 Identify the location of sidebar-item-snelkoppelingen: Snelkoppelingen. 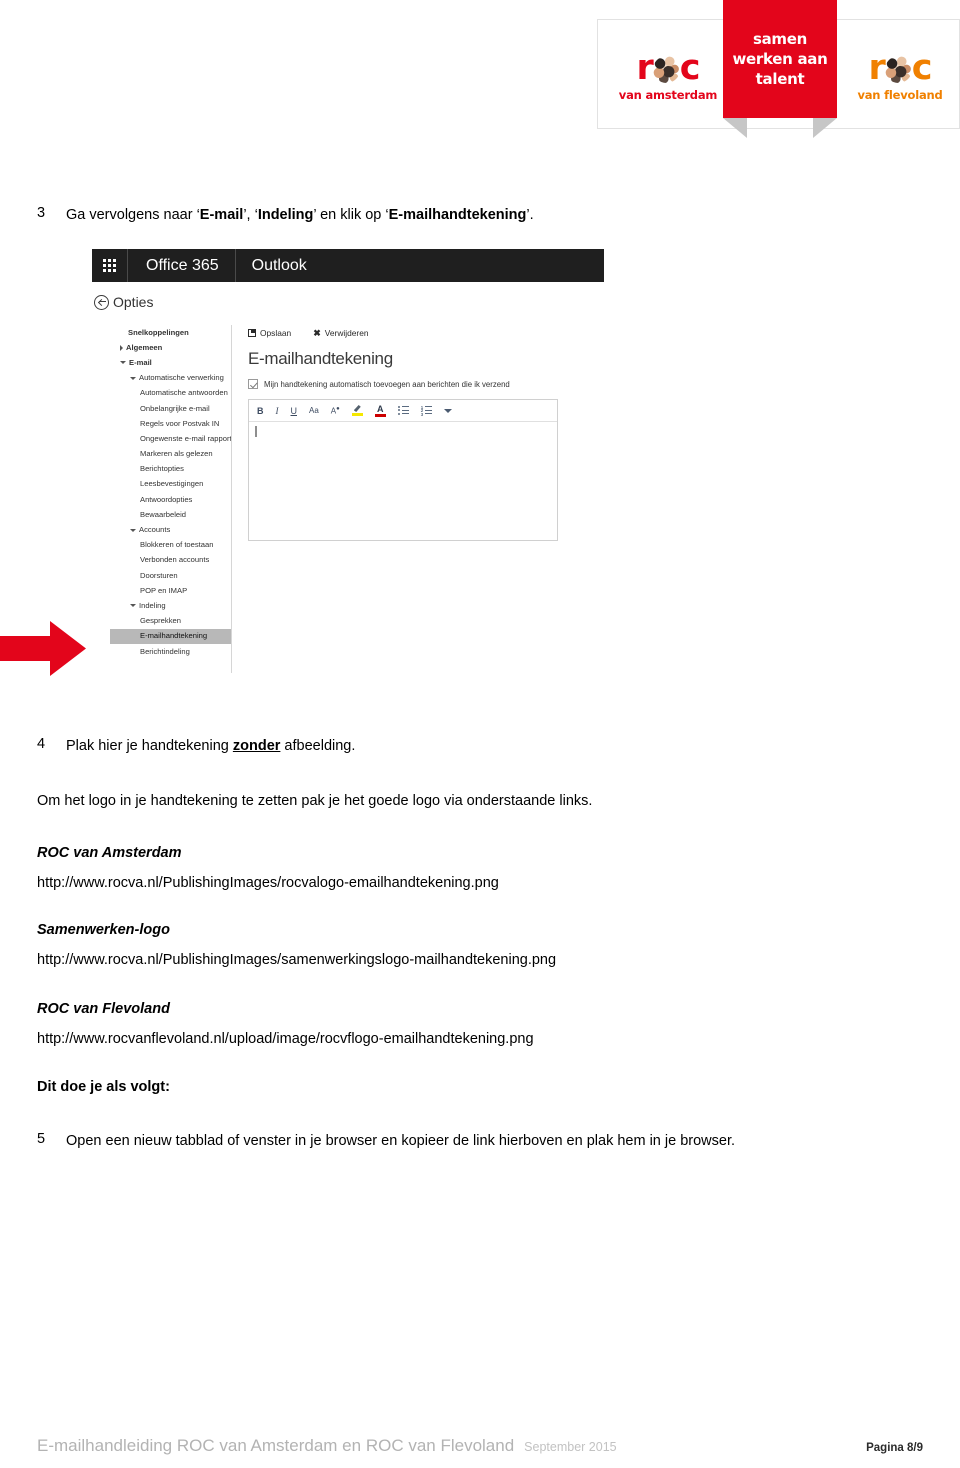
(170, 332).